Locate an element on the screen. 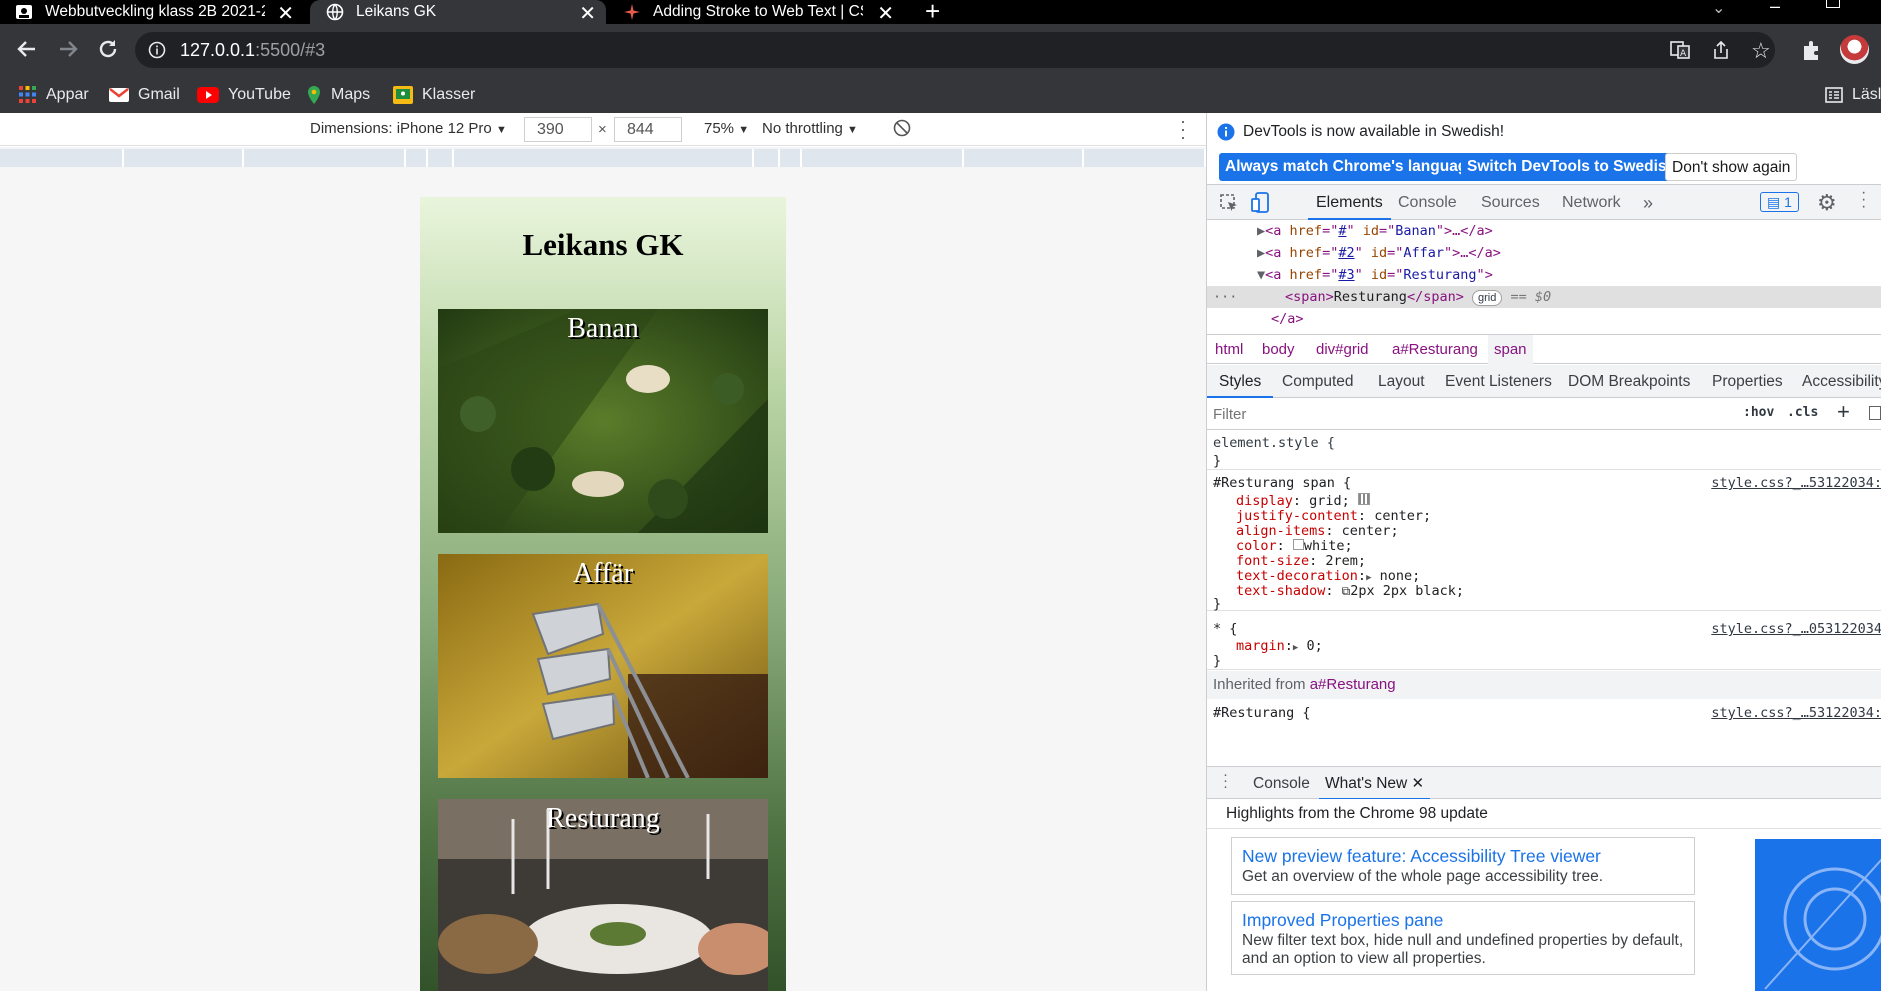  device-select: Dimensions: iPhone 12 Pro ▼ is located at coordinates (408, 128).